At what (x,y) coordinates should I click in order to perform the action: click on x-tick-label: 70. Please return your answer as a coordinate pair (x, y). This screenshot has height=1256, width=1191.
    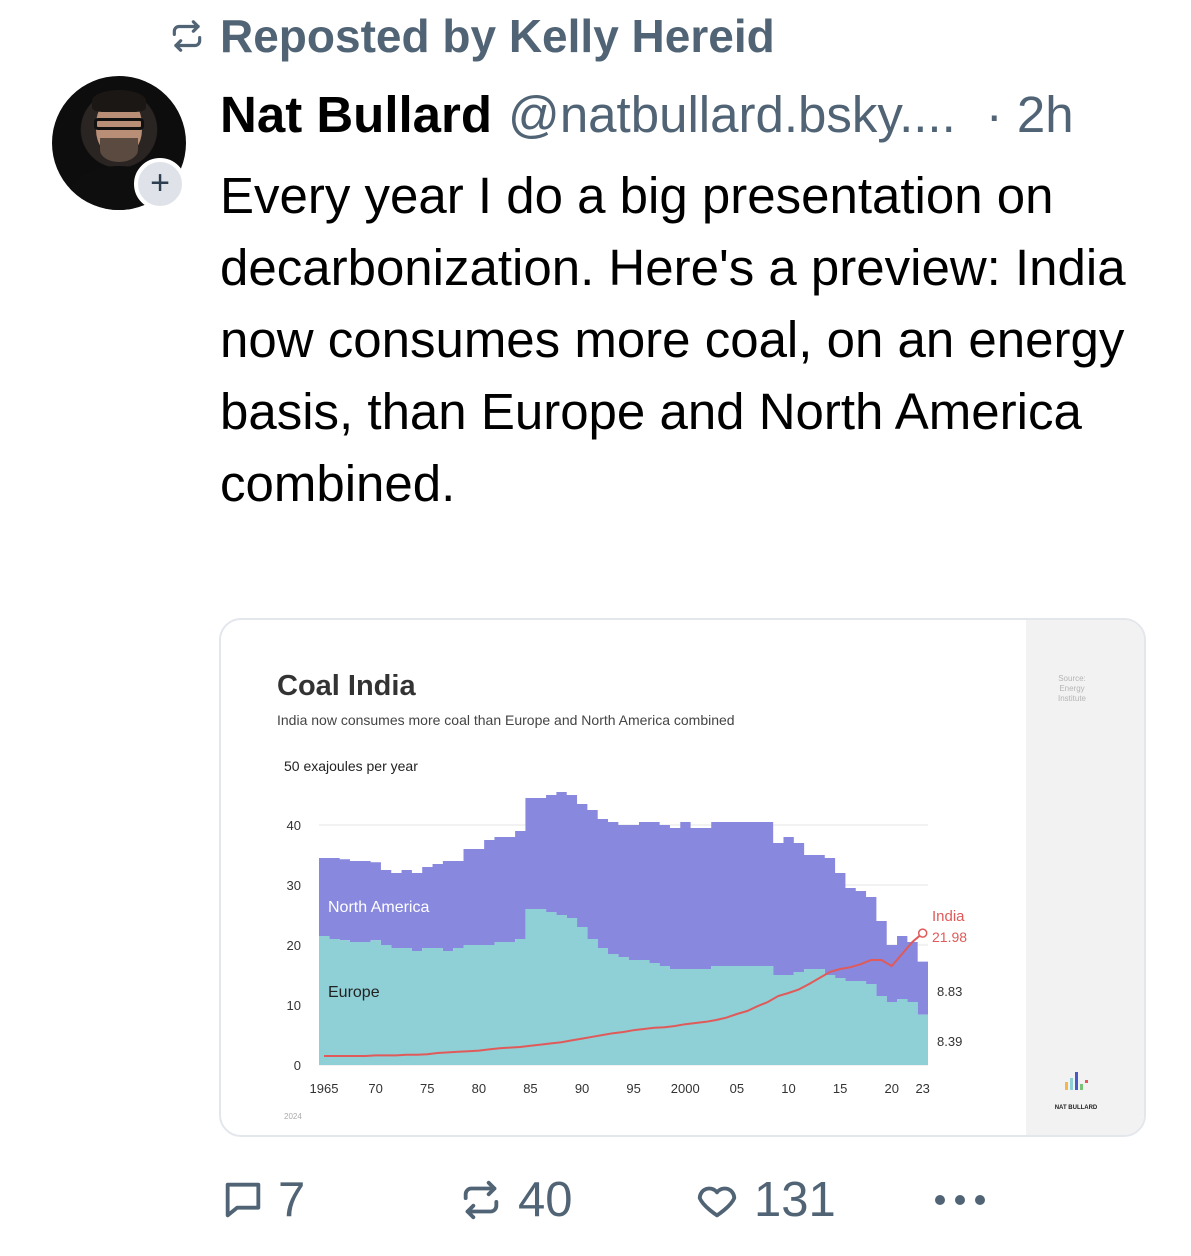
    Looking at the image, I should click on (375, 1088).